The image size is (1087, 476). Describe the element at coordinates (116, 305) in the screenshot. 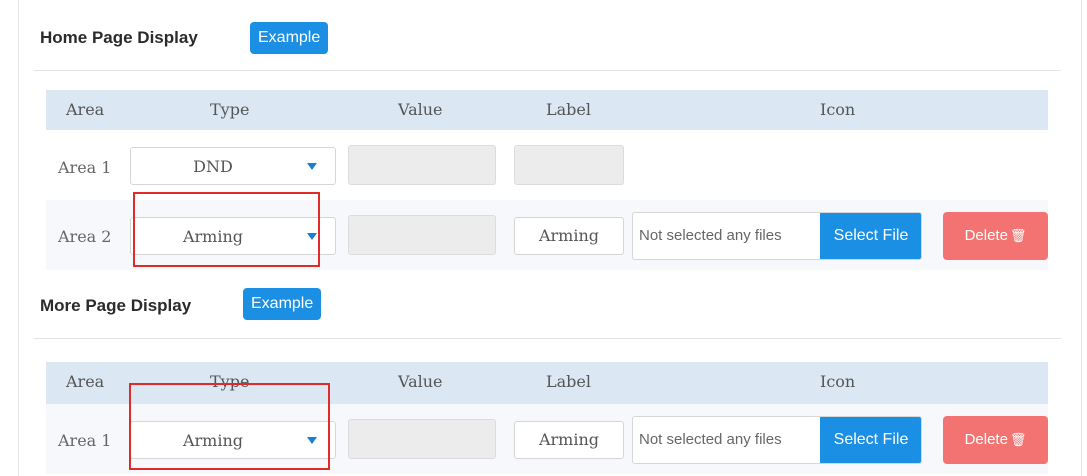

I see `more-section-title: More Page Display` at that location.